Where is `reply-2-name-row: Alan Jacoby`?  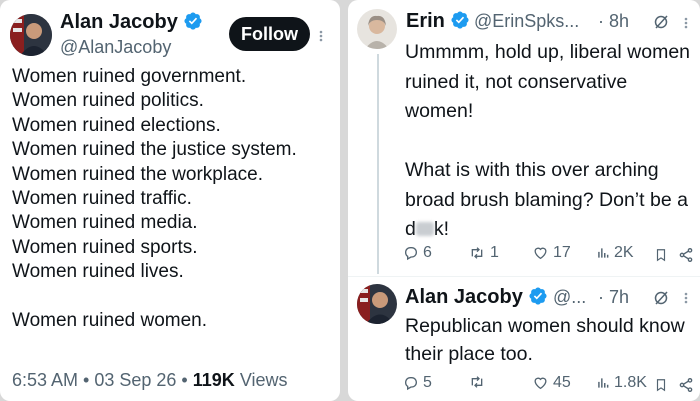 reply-2-name-row: Alan Jacoby is located at coordinates (476, 297).